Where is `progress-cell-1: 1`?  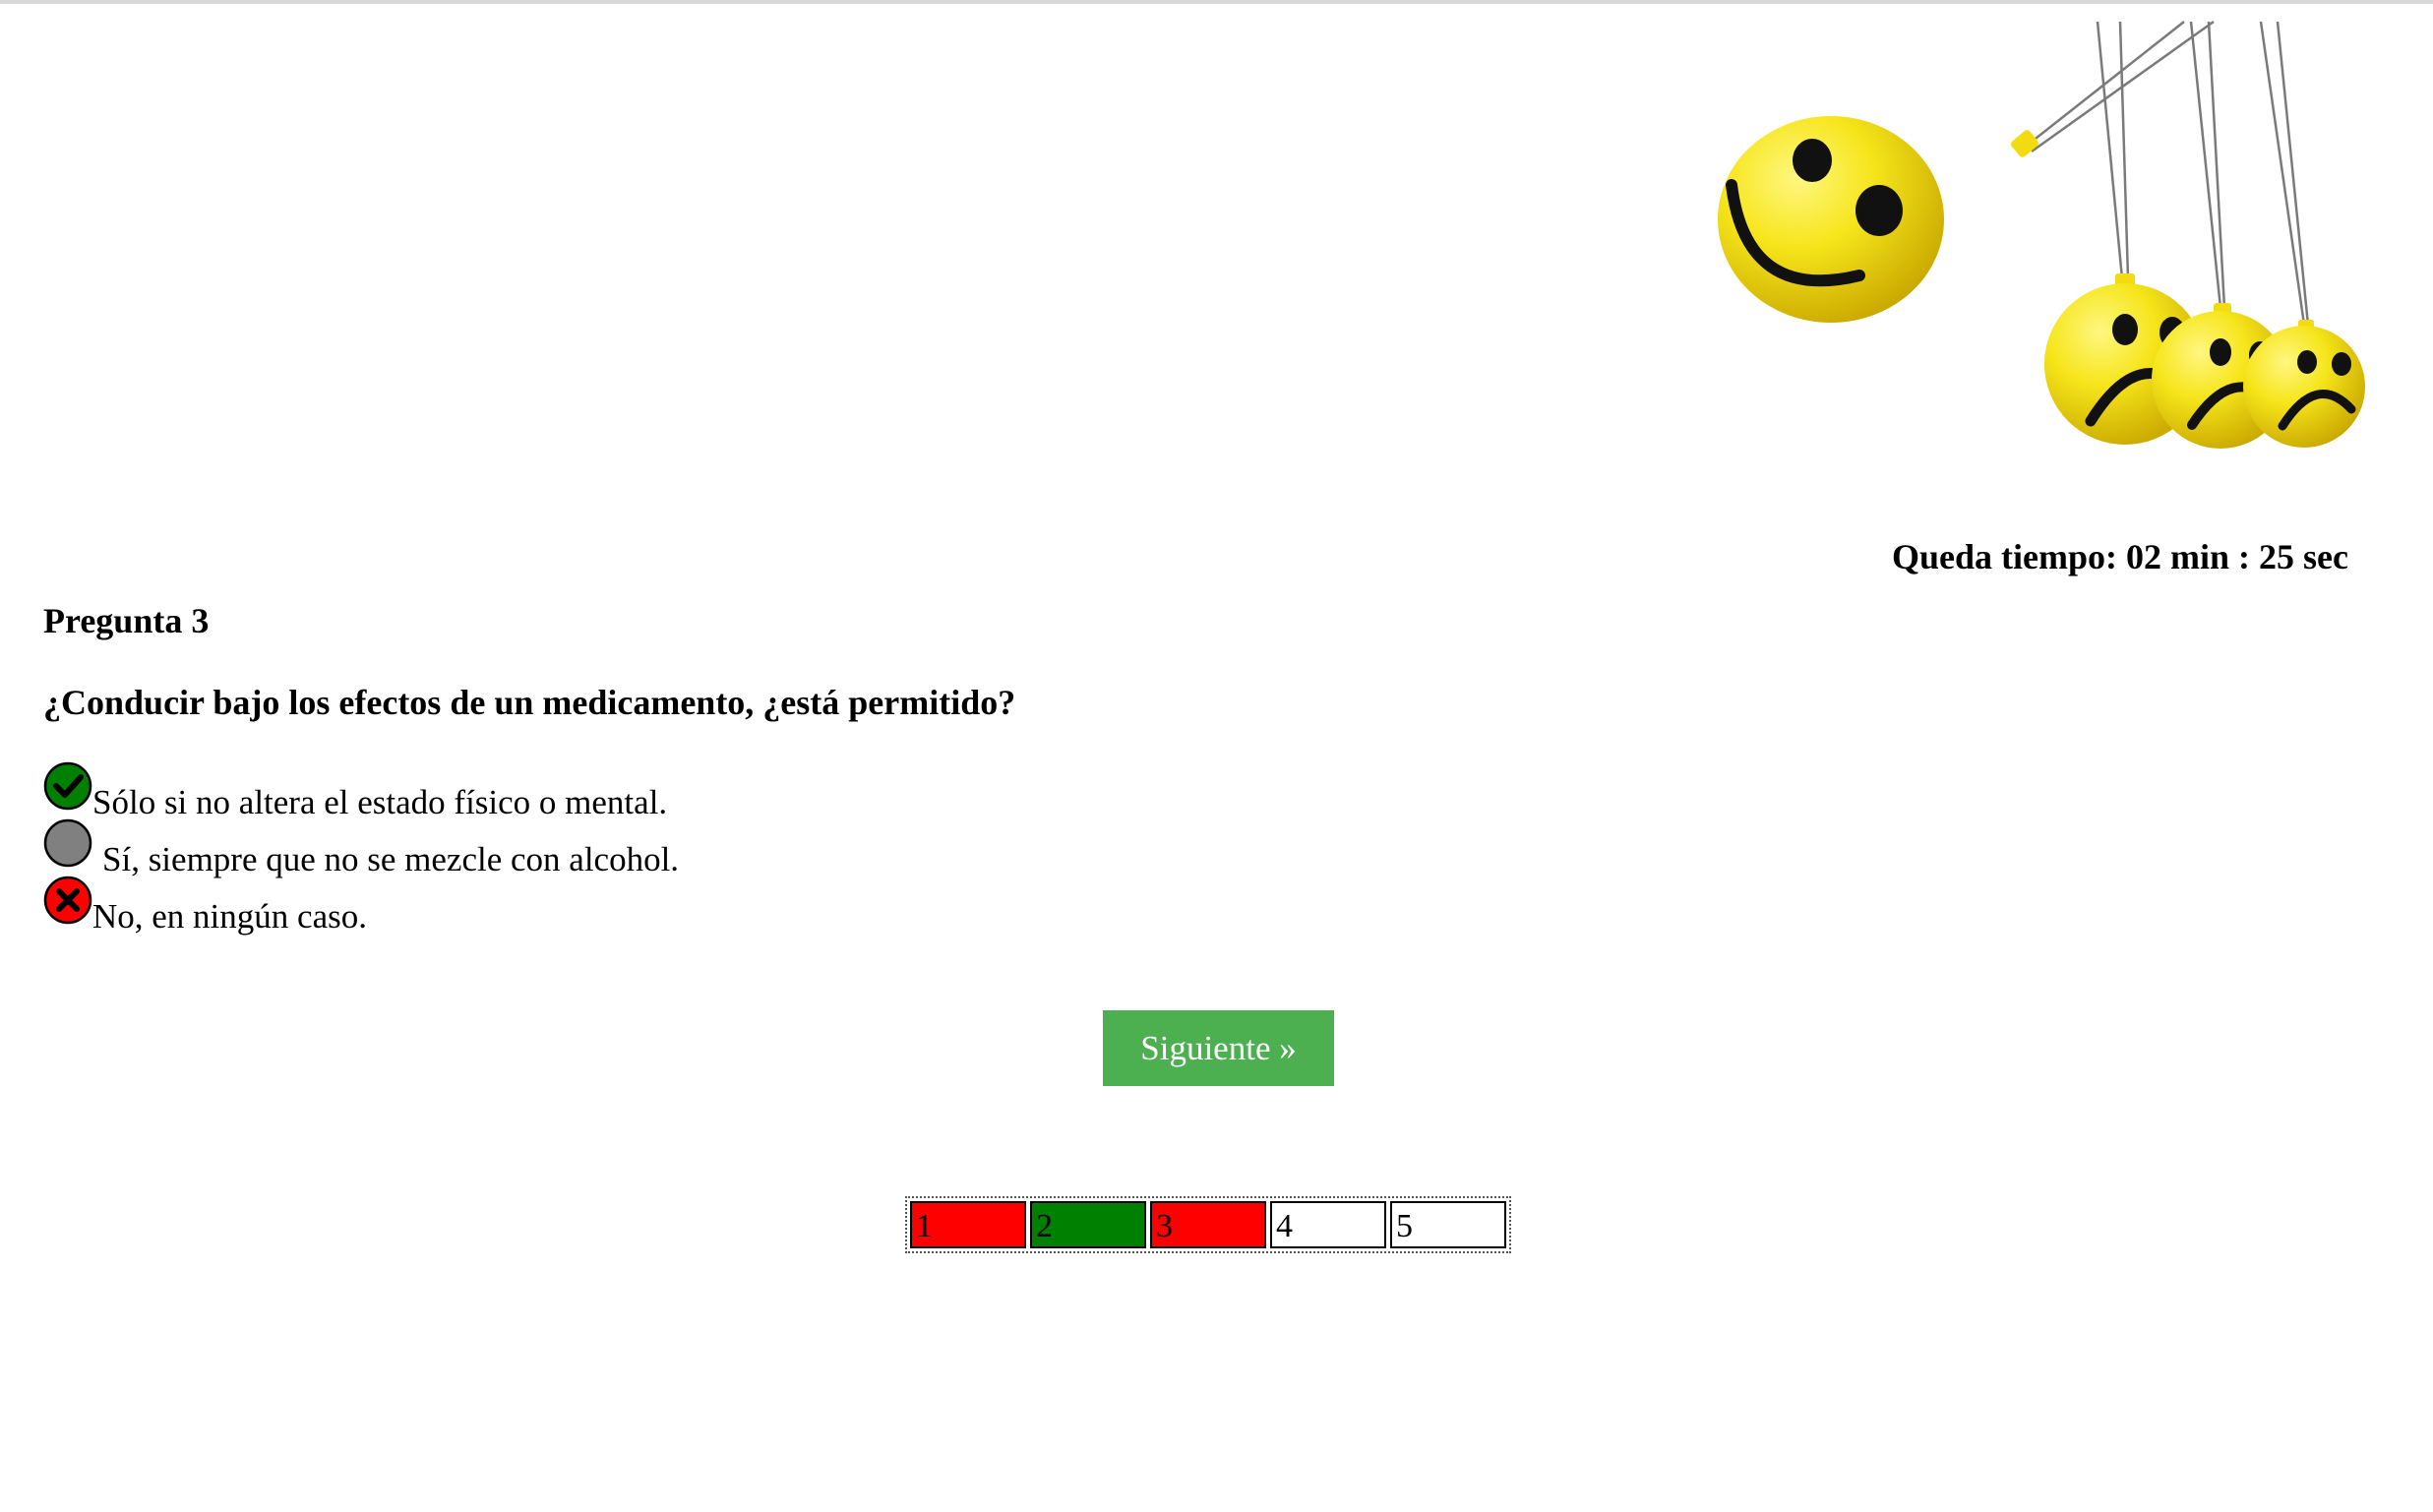
progress-cell-1: 1 is located at coordinates (968, 1225).